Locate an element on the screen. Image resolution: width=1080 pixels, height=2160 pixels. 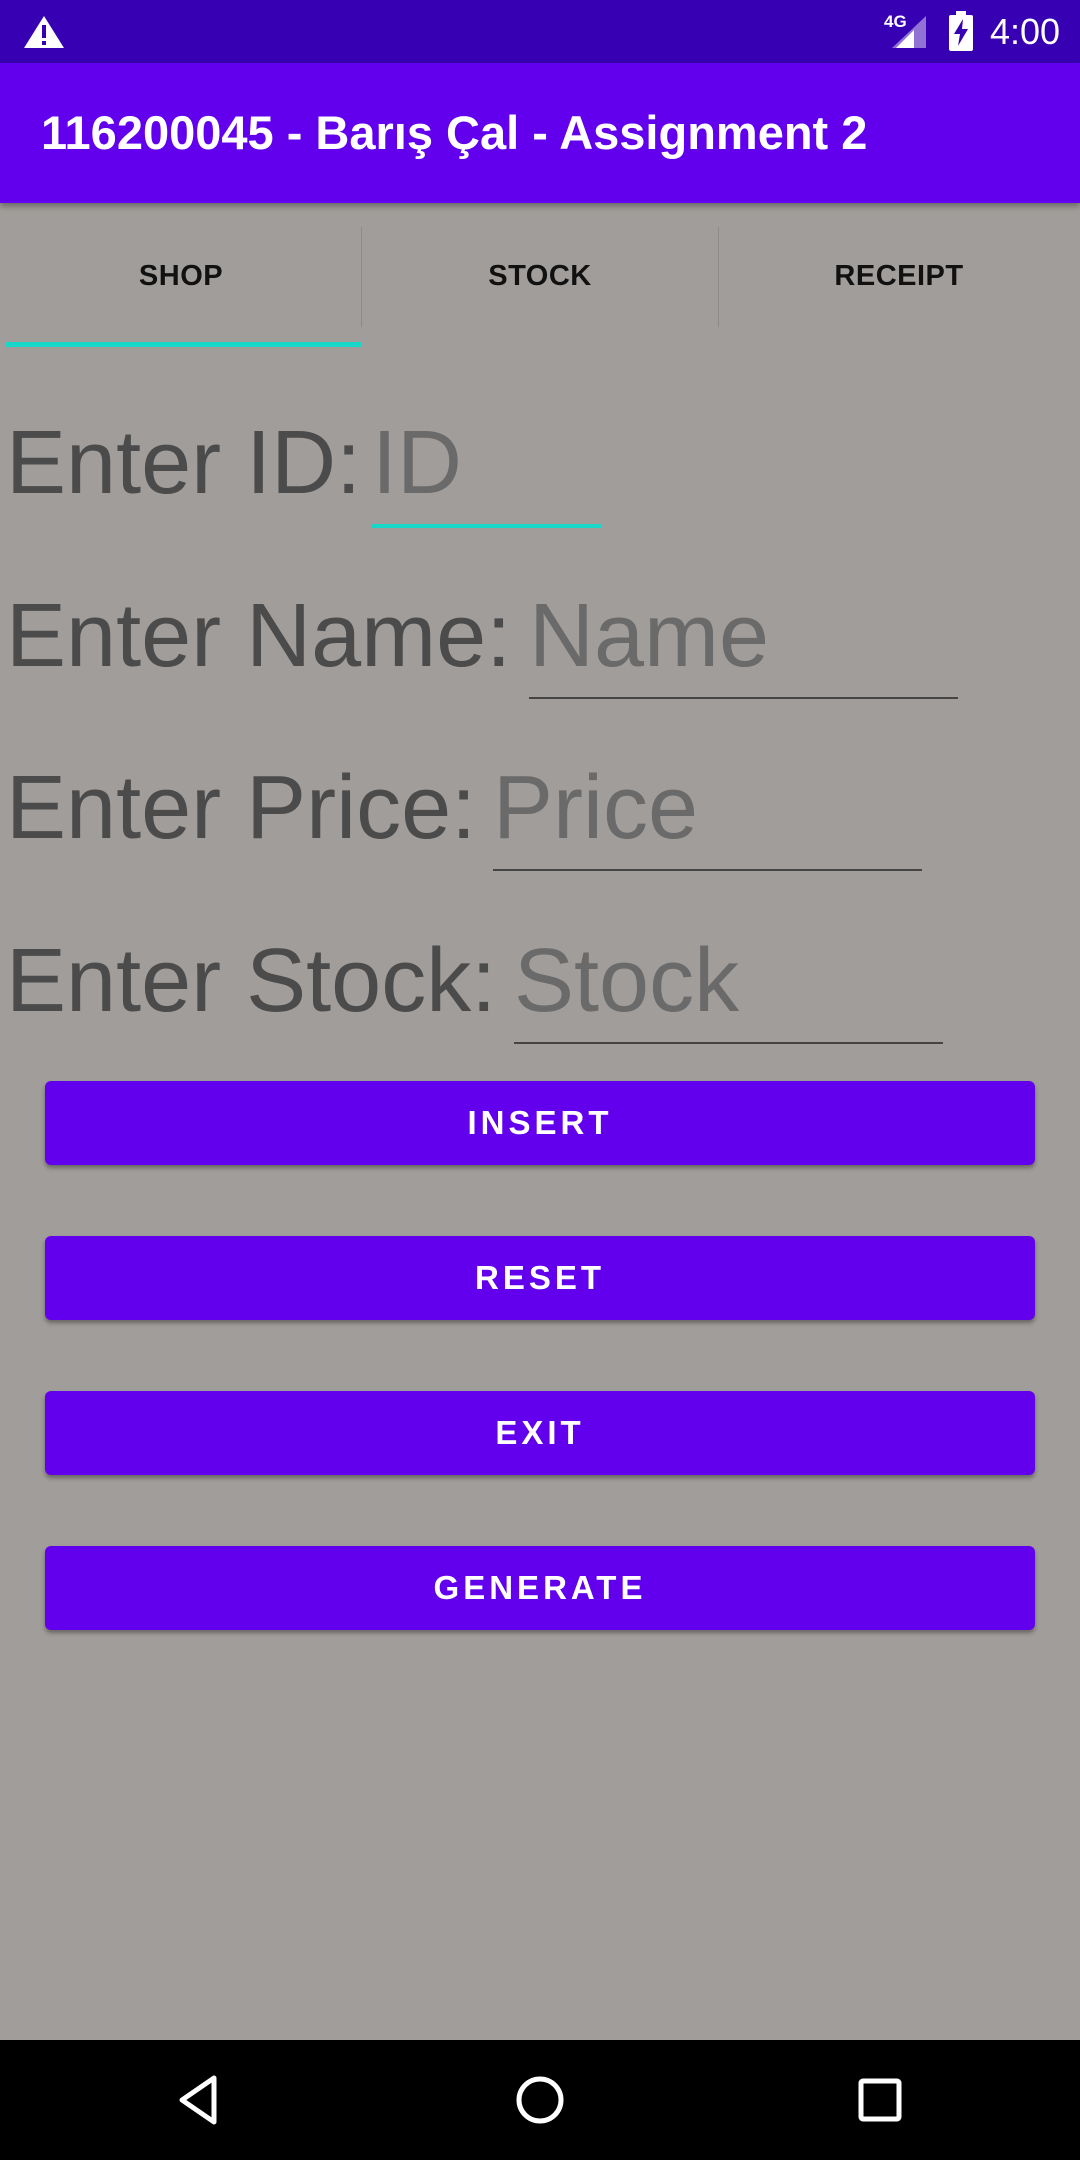
reset-button: RESET is located at coordinates (540, 1278).